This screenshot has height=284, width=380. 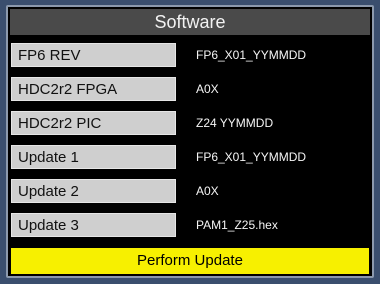 What do you see at coordinates (251, 157) in the screenshot?
I see `update-1-value: FP6_X01_YYMMDD` at bounding box center [251, 157].